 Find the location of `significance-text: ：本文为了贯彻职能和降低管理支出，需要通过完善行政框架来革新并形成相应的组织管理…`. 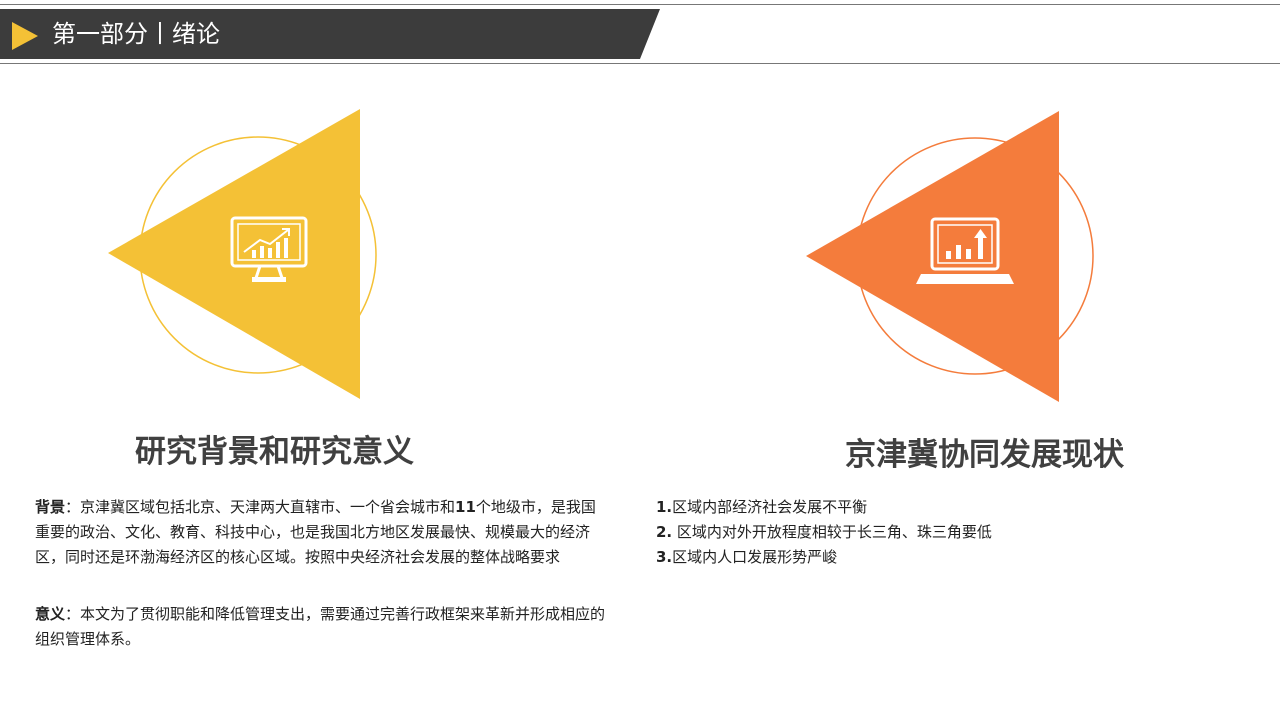

significance-text: ：本文为了贯彻职能和降低管理支出，需要通过完善行政框架来革新并形成相应的组织管理… is located at coordinates (320, 626).